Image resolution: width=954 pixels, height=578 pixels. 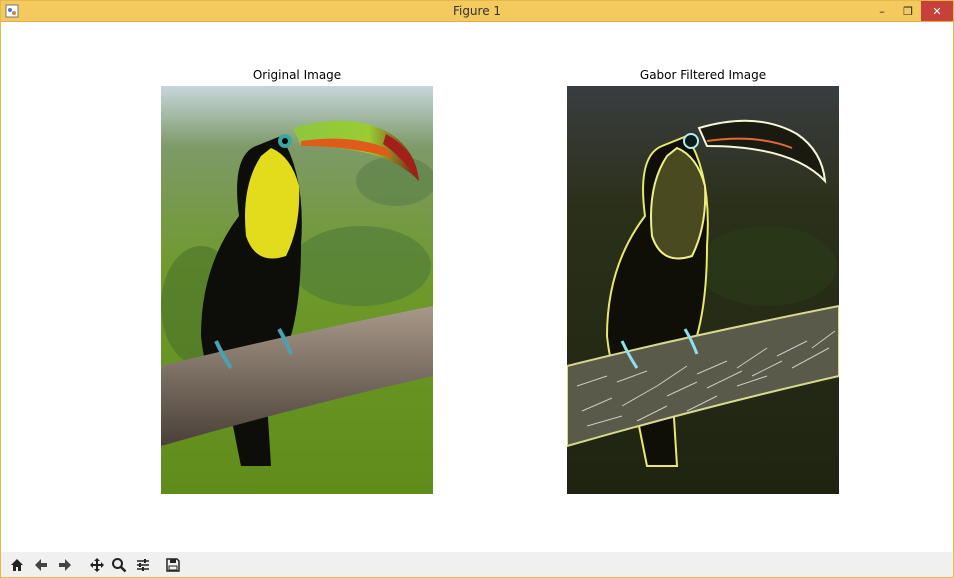 I want to click on close-button: ✕, so click(x=937, y=11).